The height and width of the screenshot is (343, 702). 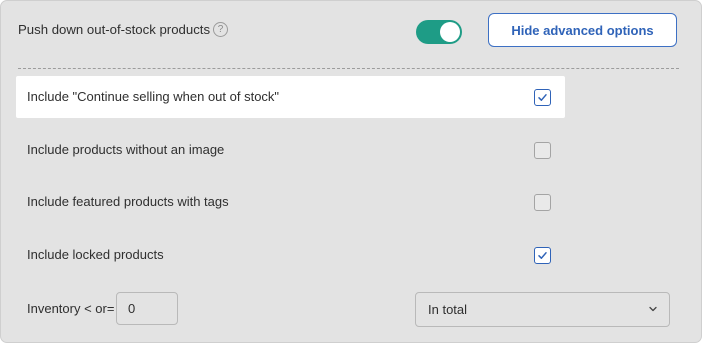 What do you see at coordinates (448, 309) in the screenshot?
I see `select-value: In total` at bounding box center [448, 309].